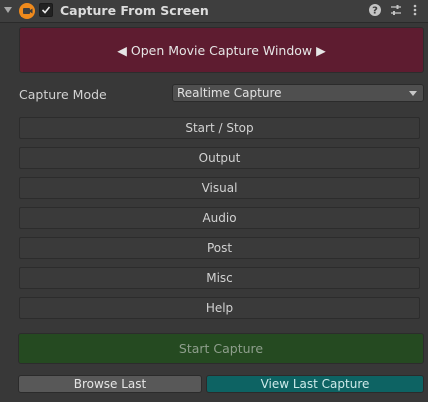 The image size is (428, 402). Describe the element at coordinates (396, 10) in the screenshot. I see `preset-icon` at that location.